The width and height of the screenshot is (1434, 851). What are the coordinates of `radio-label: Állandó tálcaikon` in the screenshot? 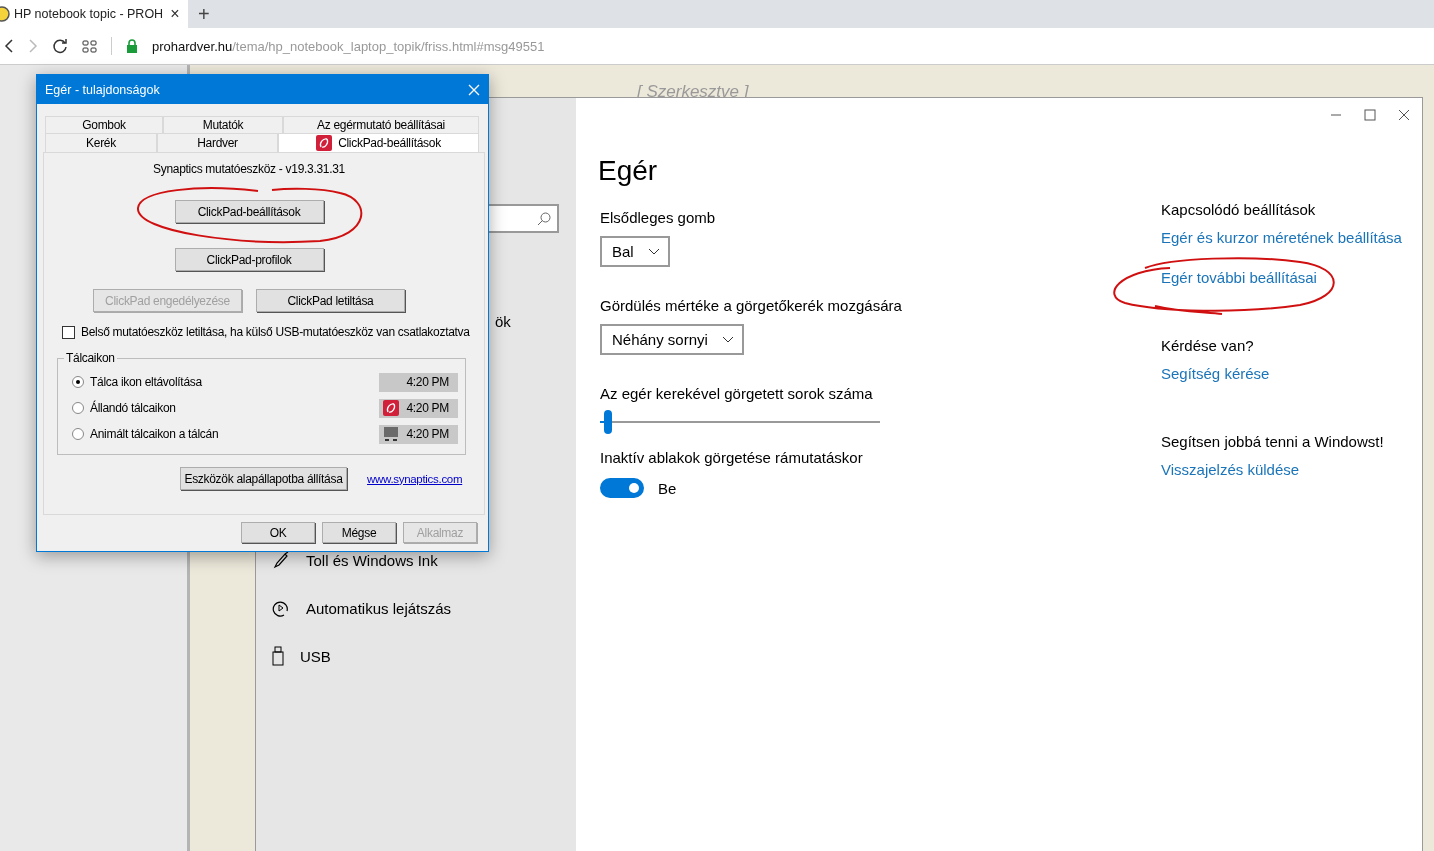 It's located at (133, 408).